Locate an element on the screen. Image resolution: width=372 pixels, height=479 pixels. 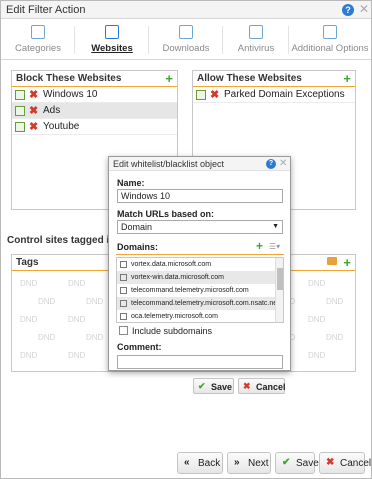
list-item: ✖ Ads is located at coordinates (94, 111).